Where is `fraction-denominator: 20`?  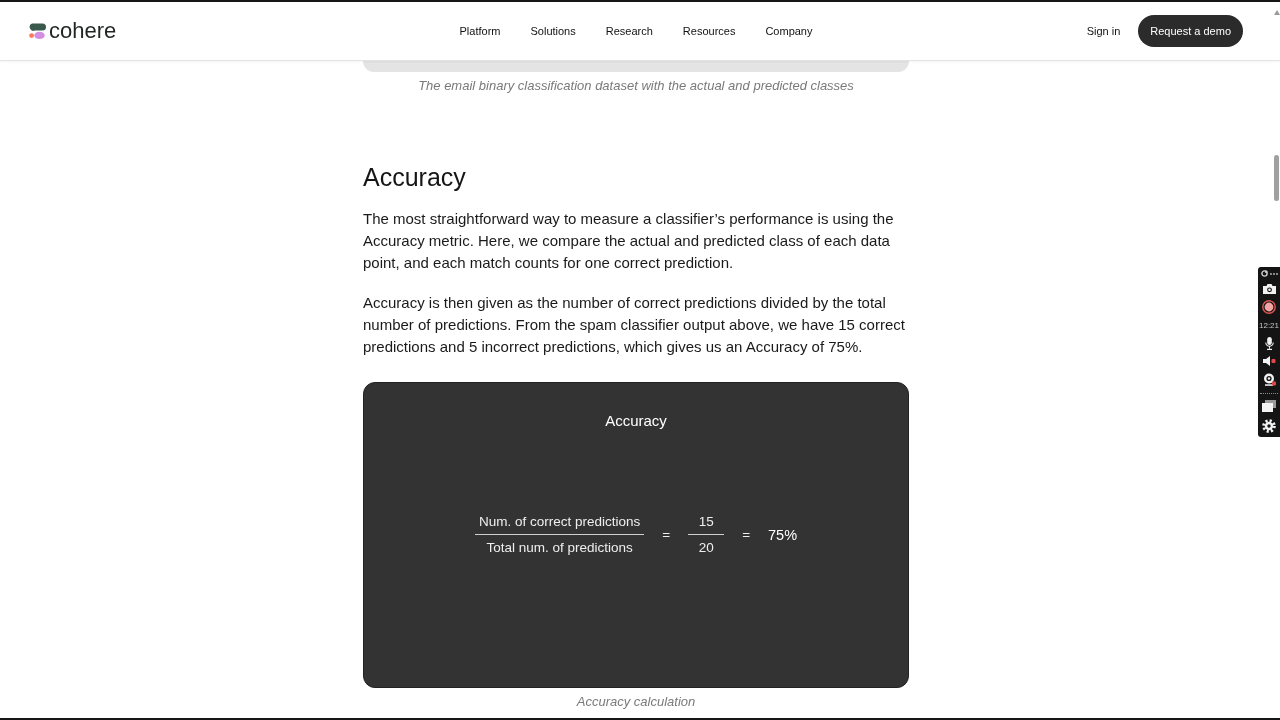 fraction-denominator: 20 is located at coordinates (706, 548).